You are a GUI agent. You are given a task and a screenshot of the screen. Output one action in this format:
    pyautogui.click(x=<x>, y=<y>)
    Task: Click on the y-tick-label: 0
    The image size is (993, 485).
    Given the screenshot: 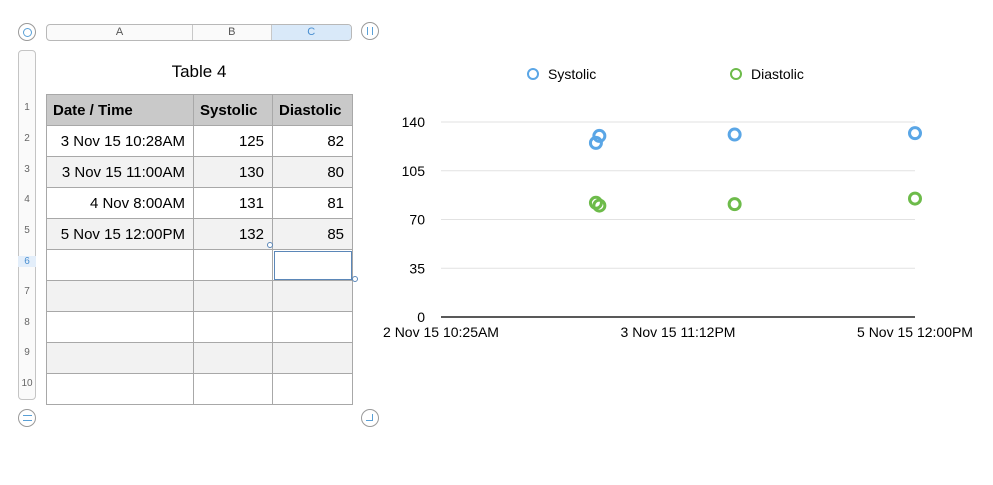 What is the action you would take?
    pyautogui.click(x=421, y=317)
    